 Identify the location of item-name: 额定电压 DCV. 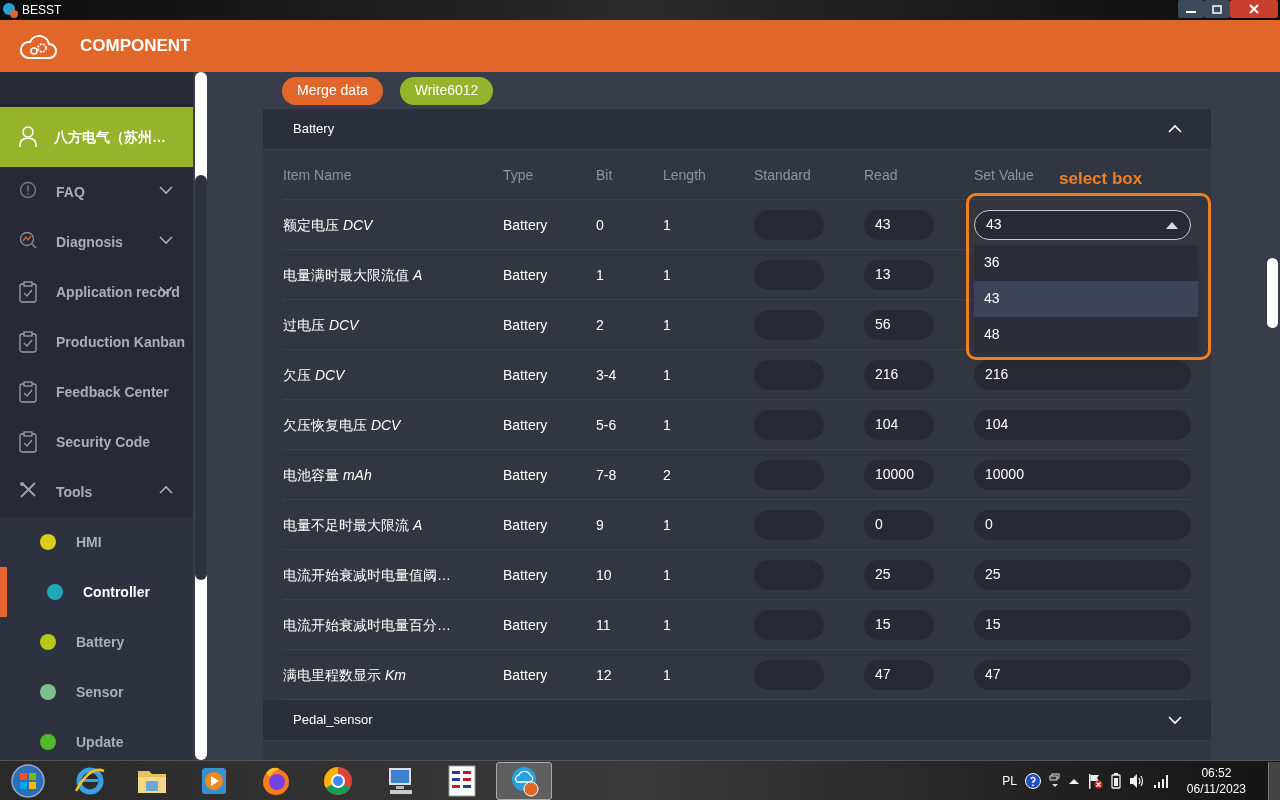
(328, 224).